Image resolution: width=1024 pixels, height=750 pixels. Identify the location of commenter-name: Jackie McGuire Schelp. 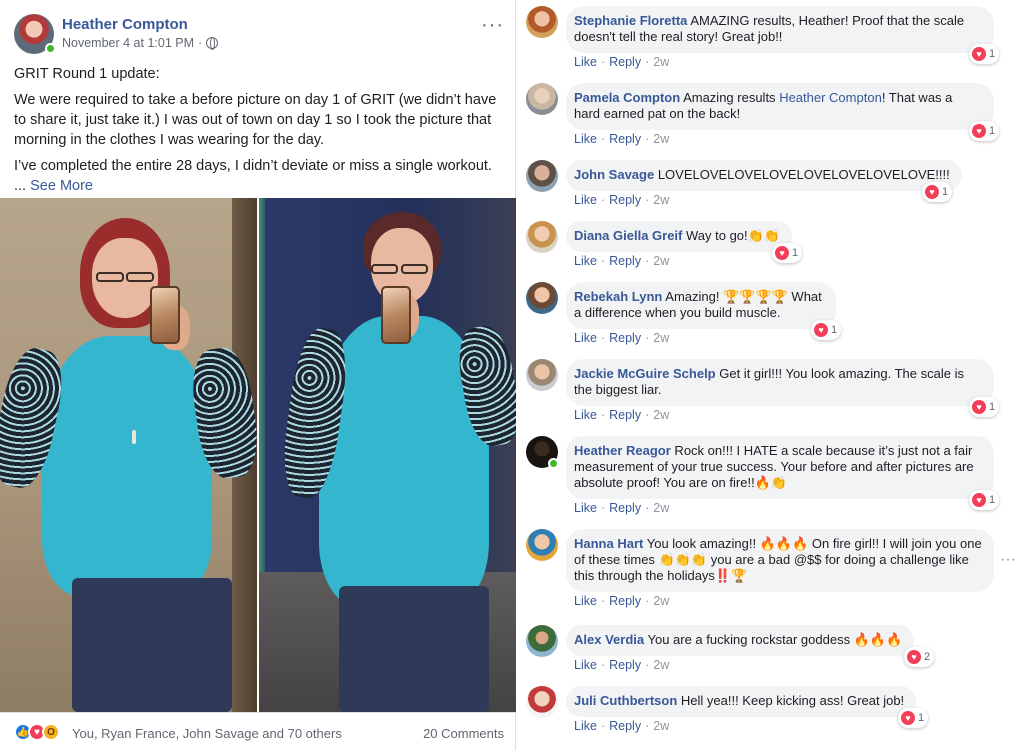
(645, 373).